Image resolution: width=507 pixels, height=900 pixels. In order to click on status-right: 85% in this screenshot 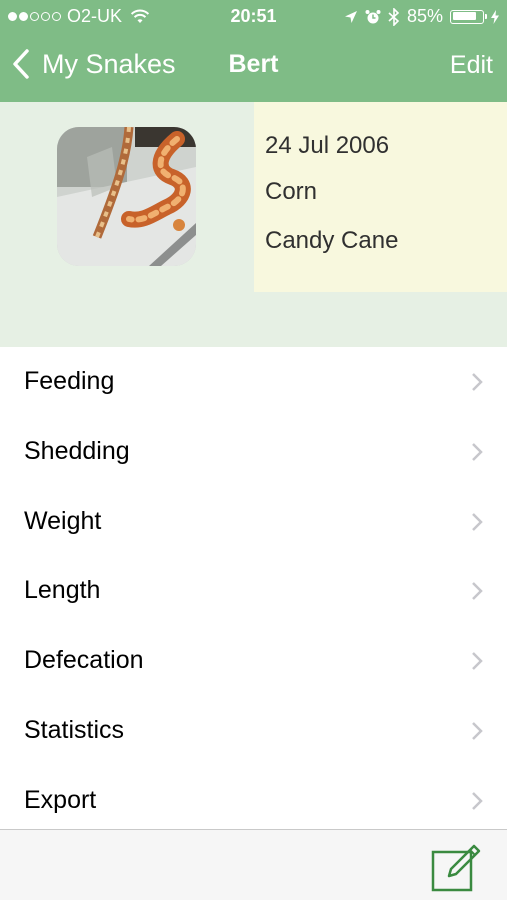, I will do `click(421, 16)`.